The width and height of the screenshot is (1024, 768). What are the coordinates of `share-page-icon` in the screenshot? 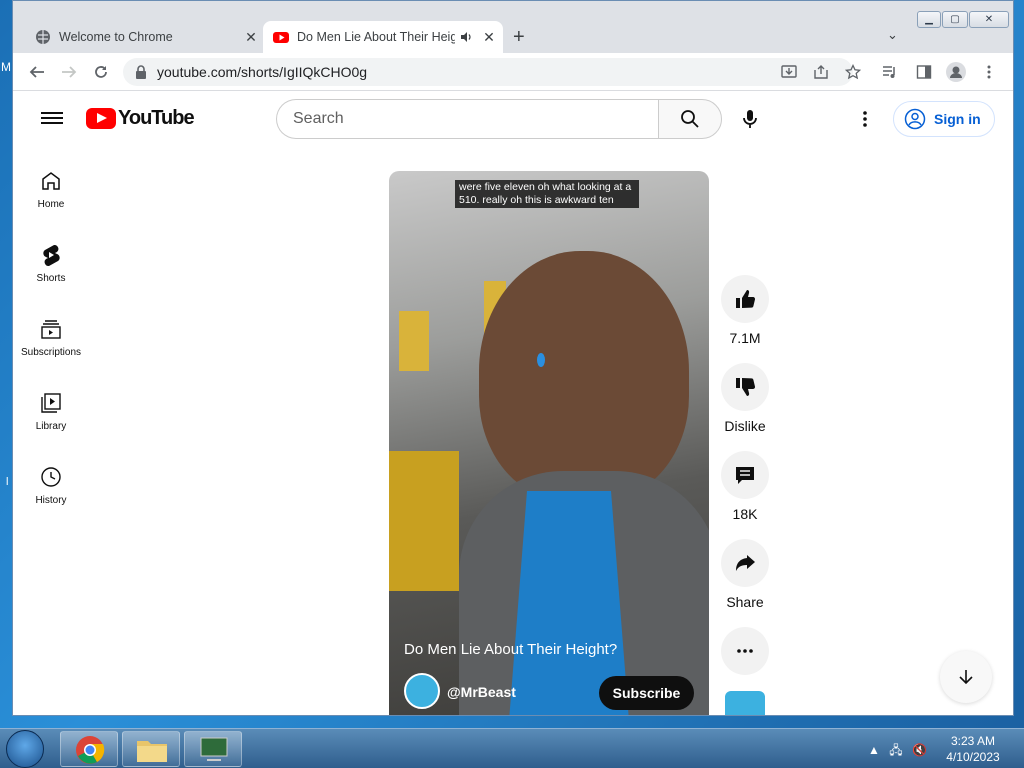 It's located at (821, 72).